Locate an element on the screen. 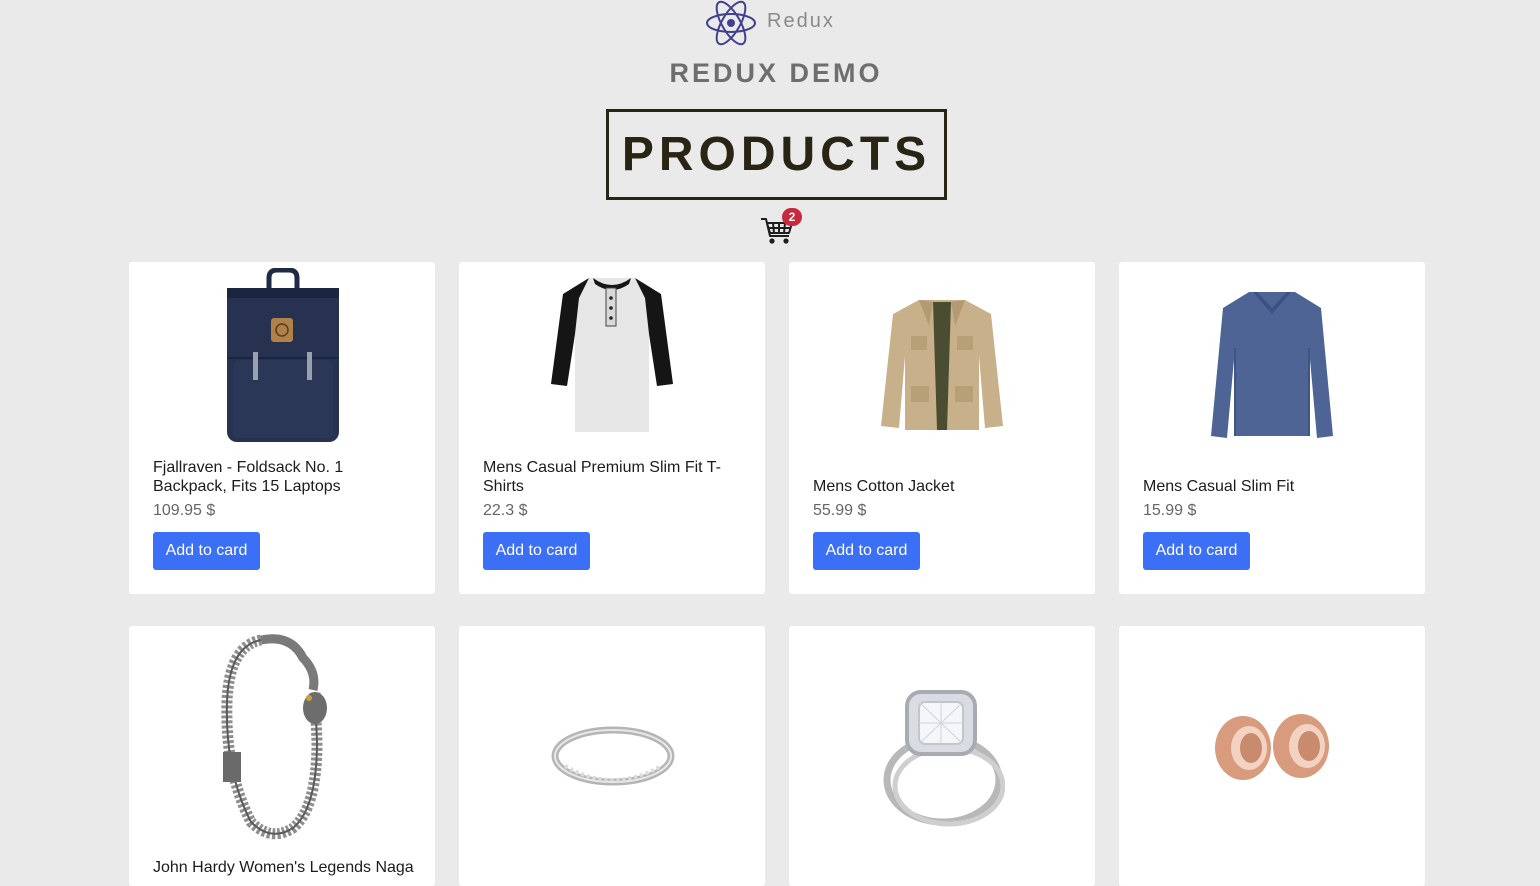 The width and height of the screenshot is (1540, 886). product-image-rose-gold-plugs is located at coordinates (1272, 756).